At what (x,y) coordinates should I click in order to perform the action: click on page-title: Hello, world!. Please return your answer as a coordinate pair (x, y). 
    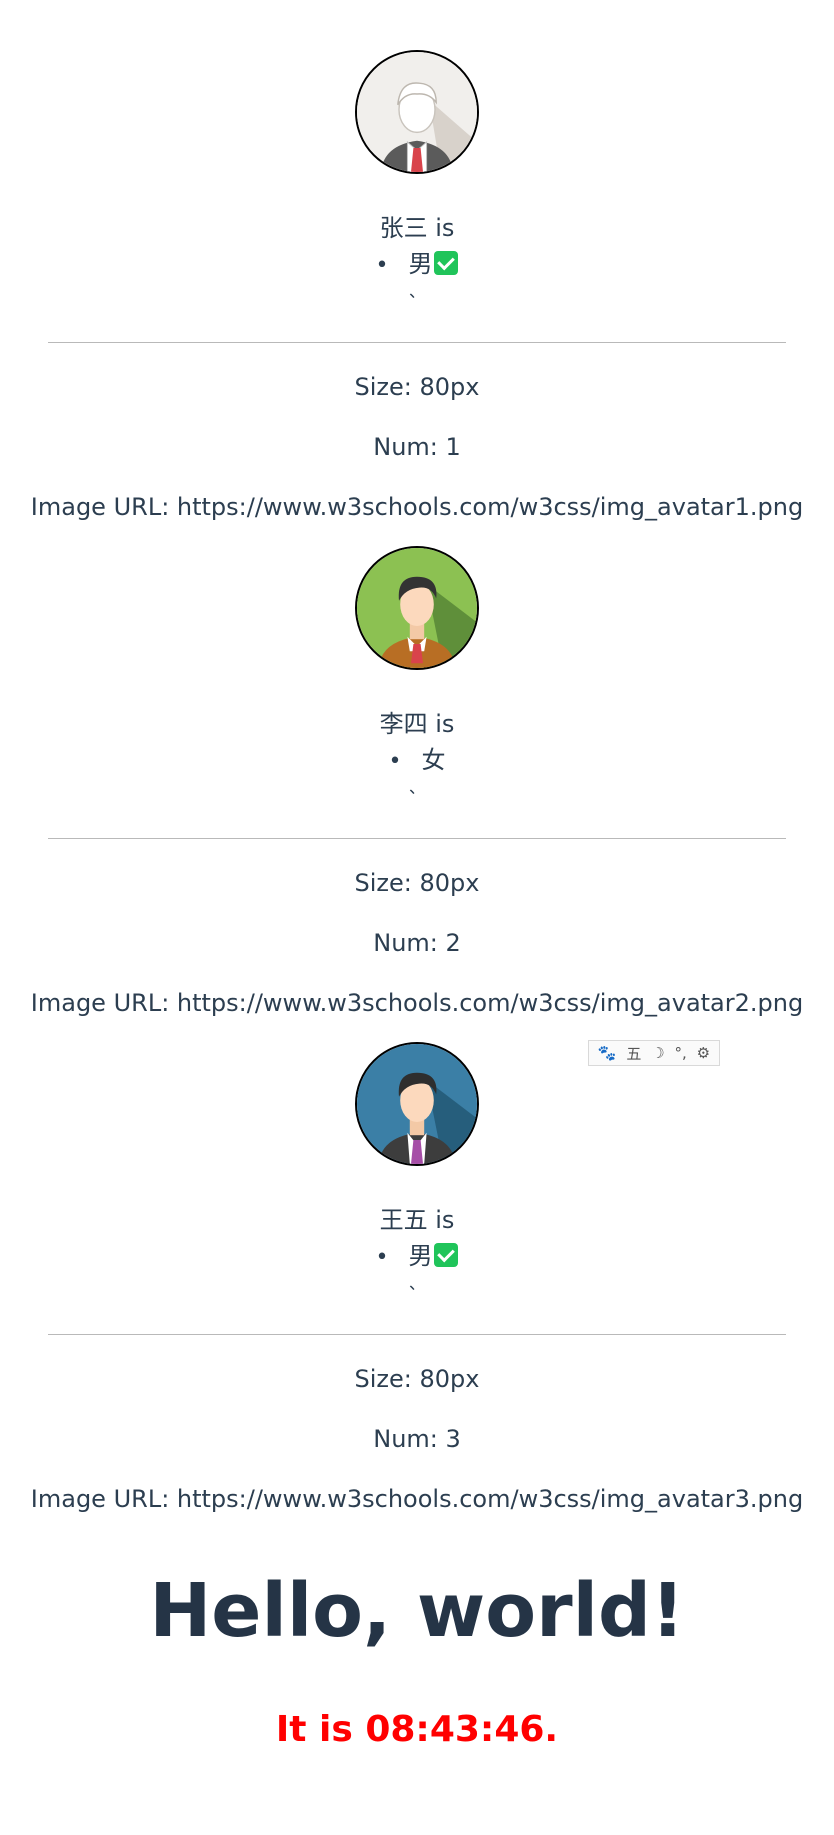
    Looking at the image, I should click on (417, 1611).